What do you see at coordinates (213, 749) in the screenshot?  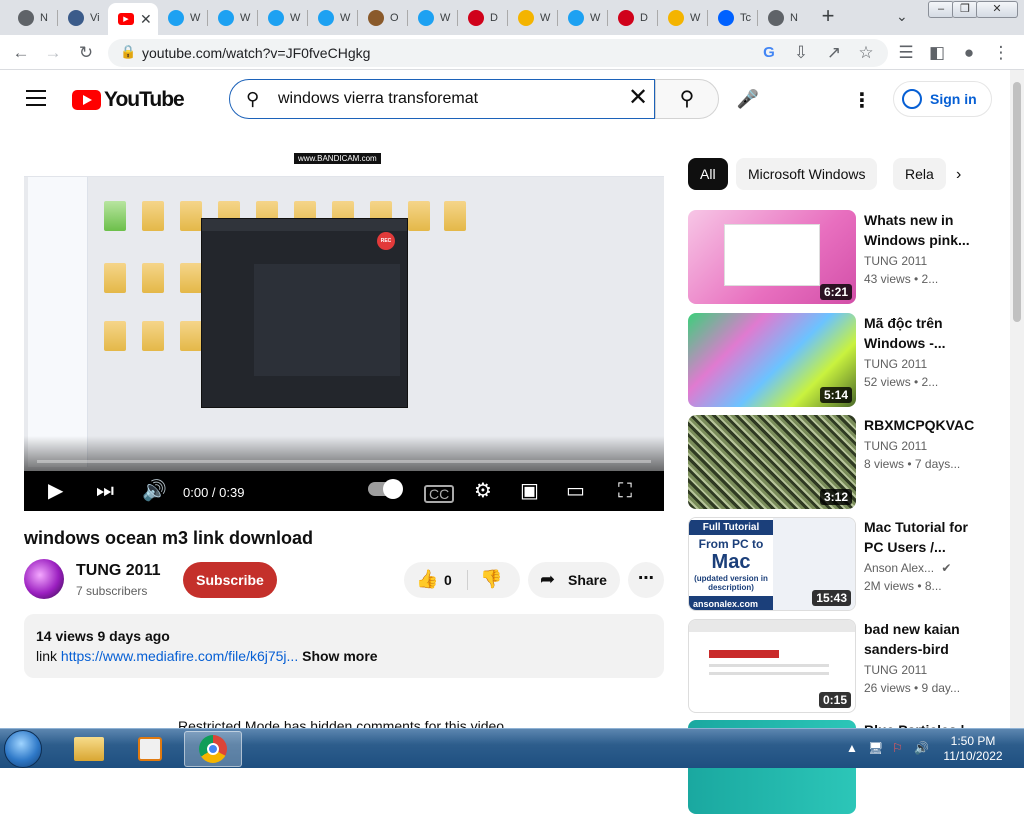 I see `taskbar-chrome` at bounding box center [213, 749].